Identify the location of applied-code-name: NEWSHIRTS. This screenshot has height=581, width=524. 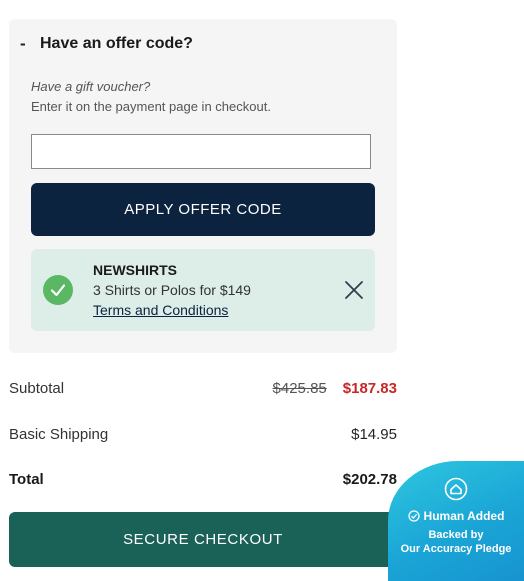
(135, 270).